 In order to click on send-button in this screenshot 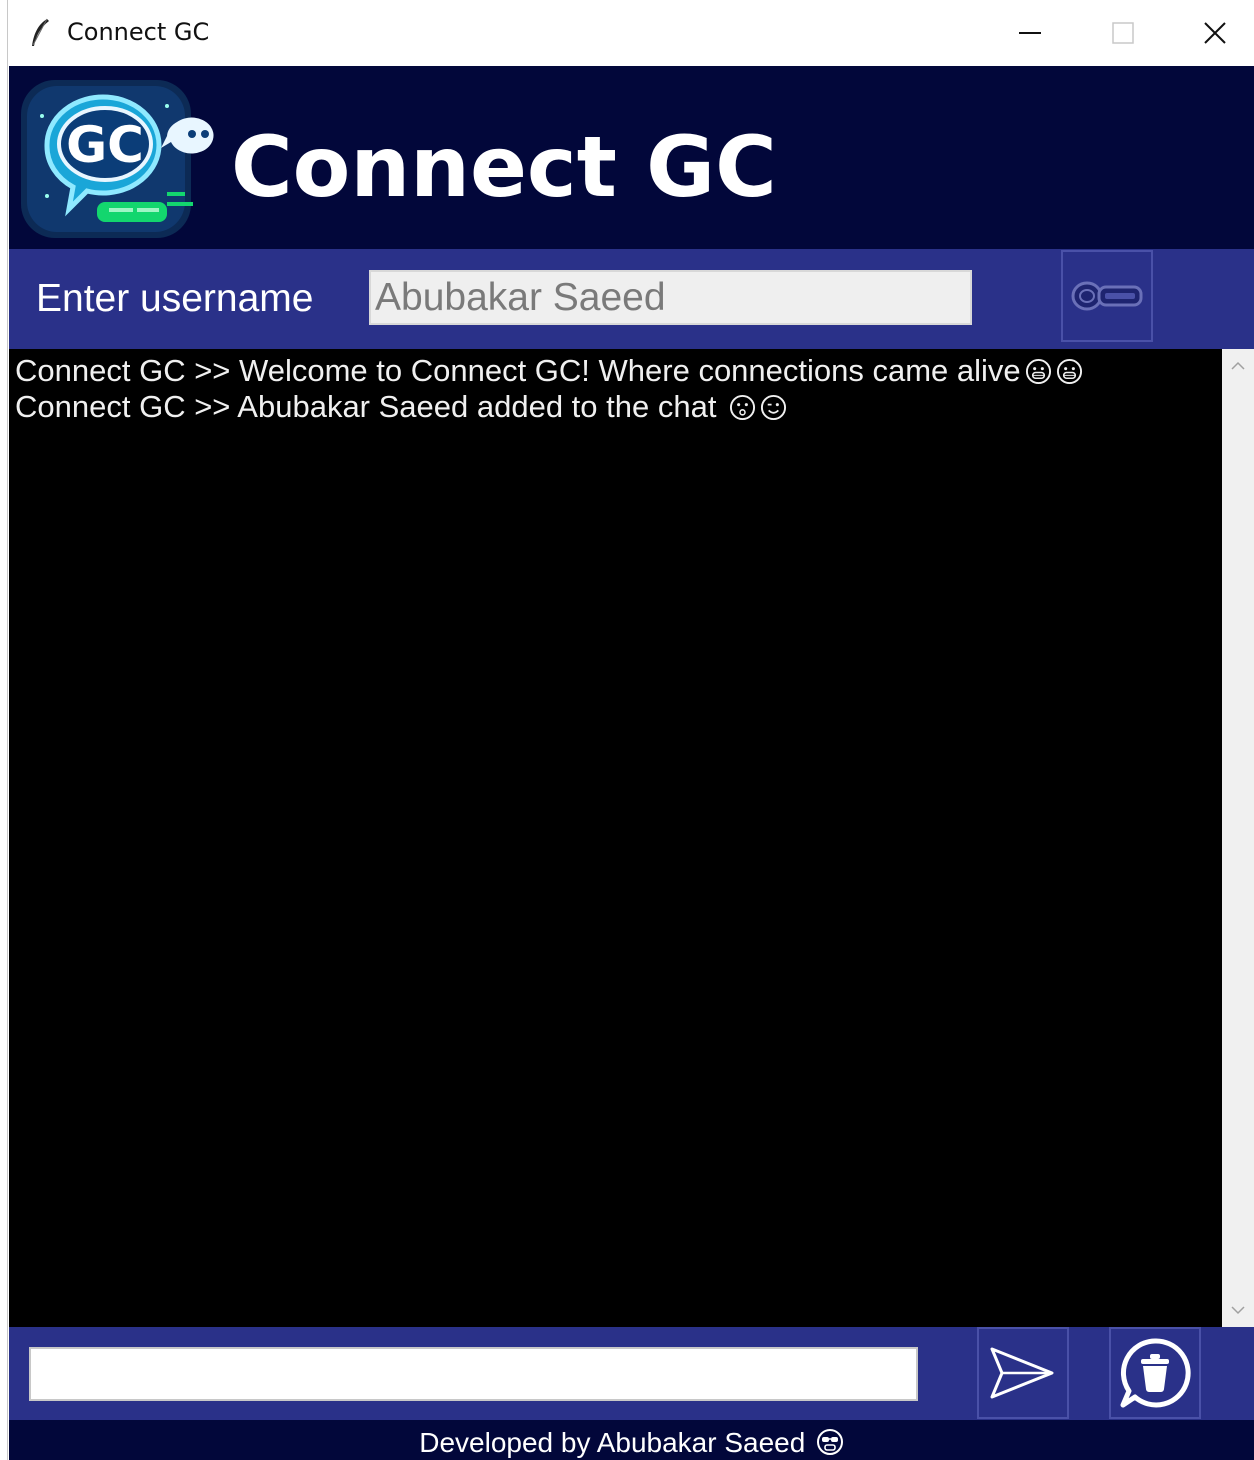, I will do `click(1023, 1373)`.